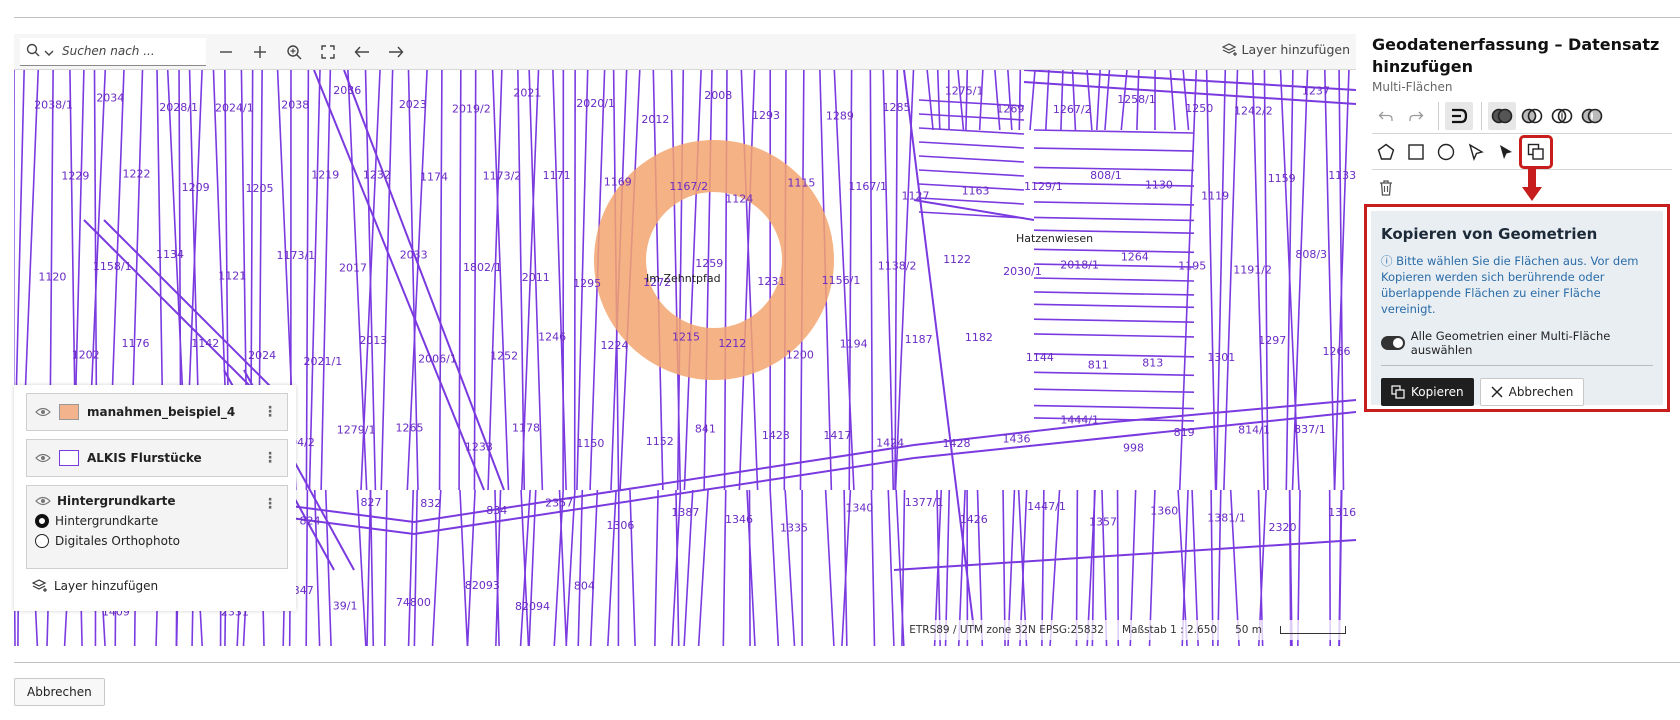 This screenshot has width=1680, height=720. Describe the element at coordinates (1226, 517) in the screenshot. I see `parcel-label: 1381/1` at that location.